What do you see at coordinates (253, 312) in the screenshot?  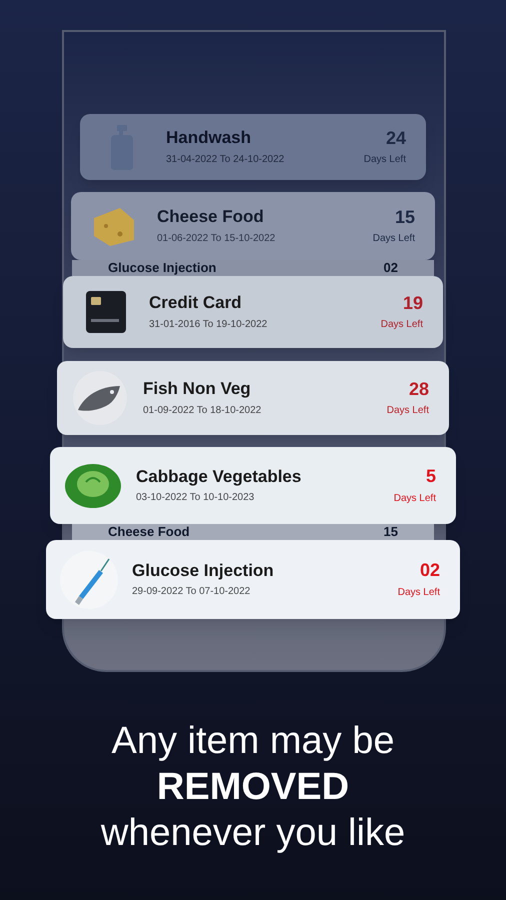 I see `item-card: Credit Card 31-01-2016 To 19-10-2022 19 Days Left` at bounding box center [253, 312].